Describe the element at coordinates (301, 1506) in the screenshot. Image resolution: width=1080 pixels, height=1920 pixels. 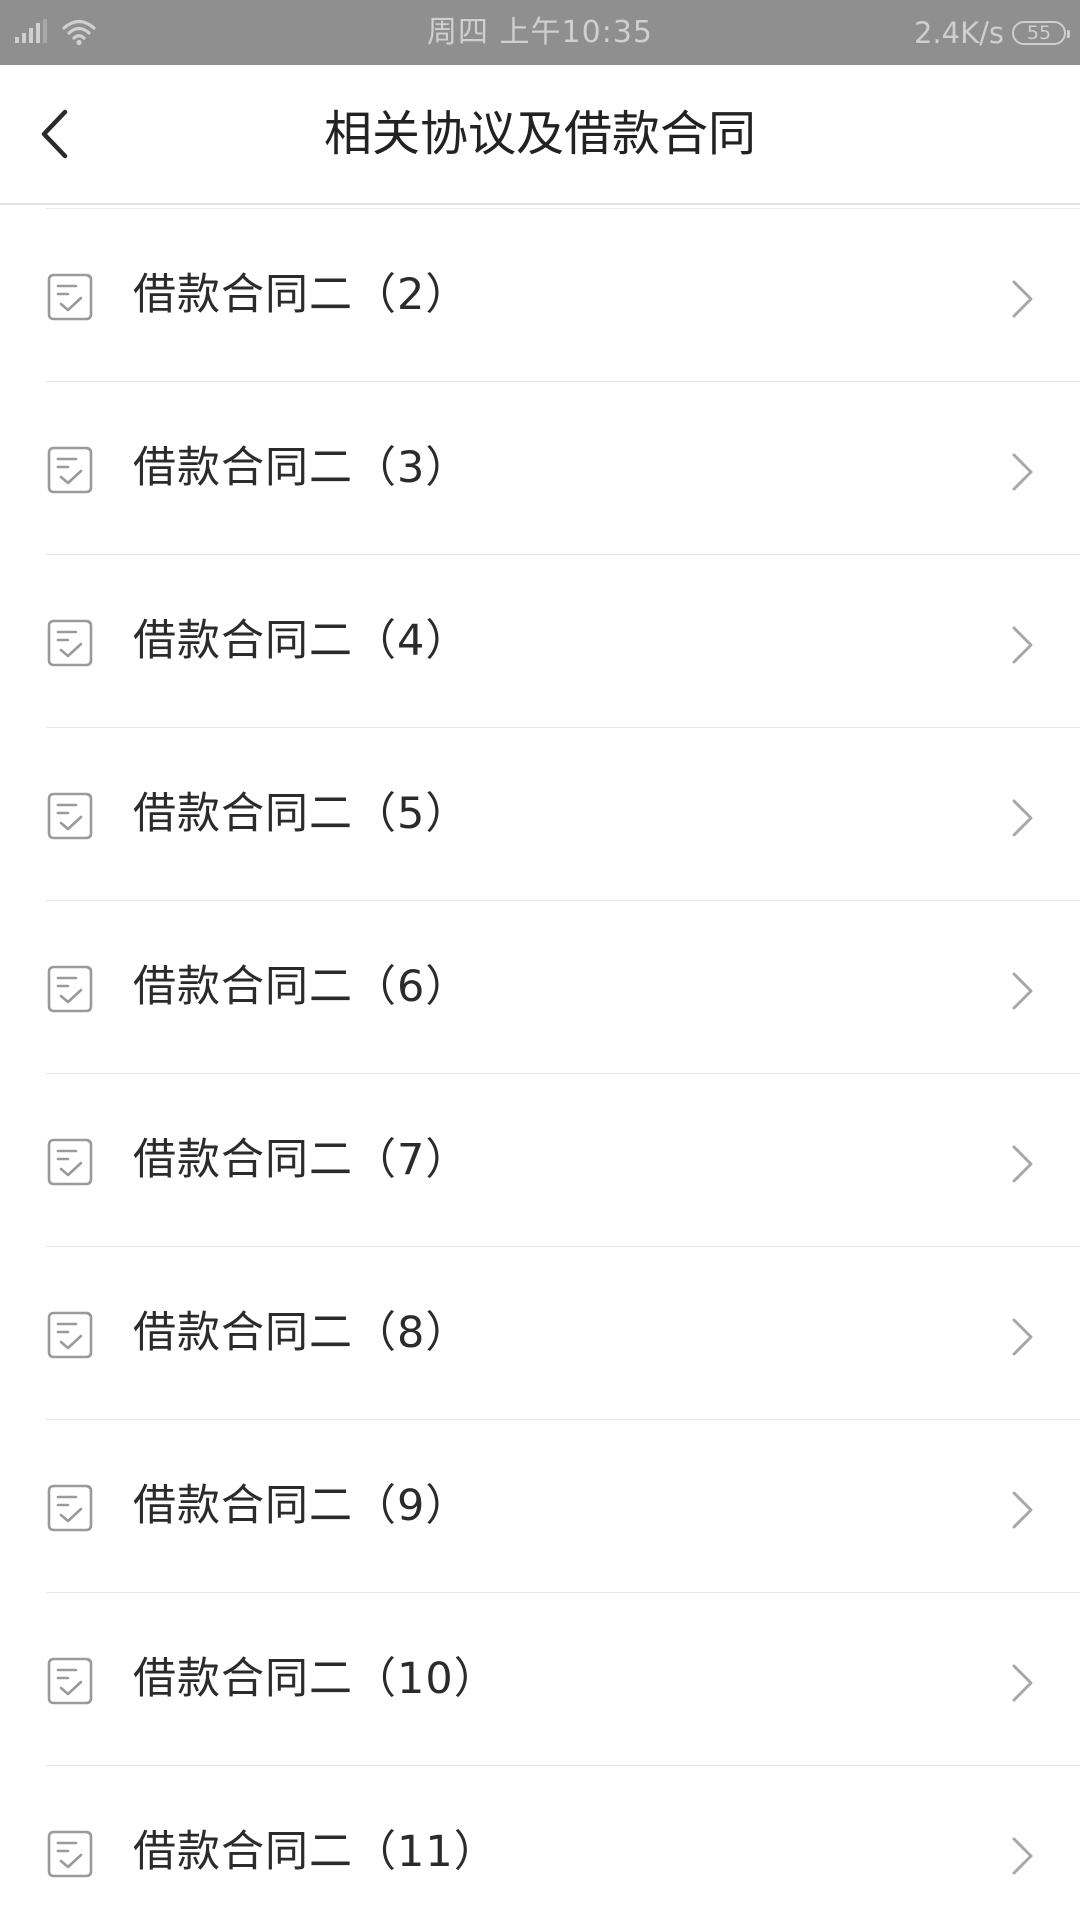
I see `list-item-label: 借款合同二（9）` at that location.